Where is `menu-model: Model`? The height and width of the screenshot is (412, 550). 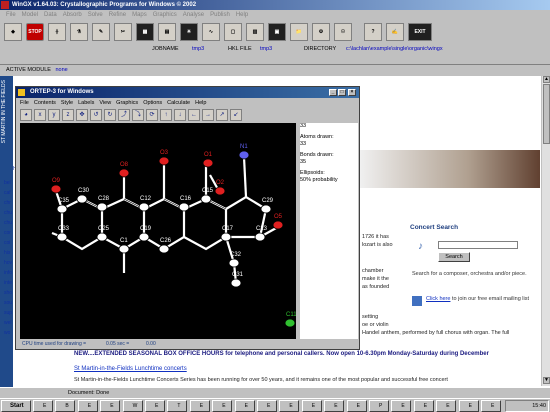
menu-model: Model is located at coordinates (30, 15).